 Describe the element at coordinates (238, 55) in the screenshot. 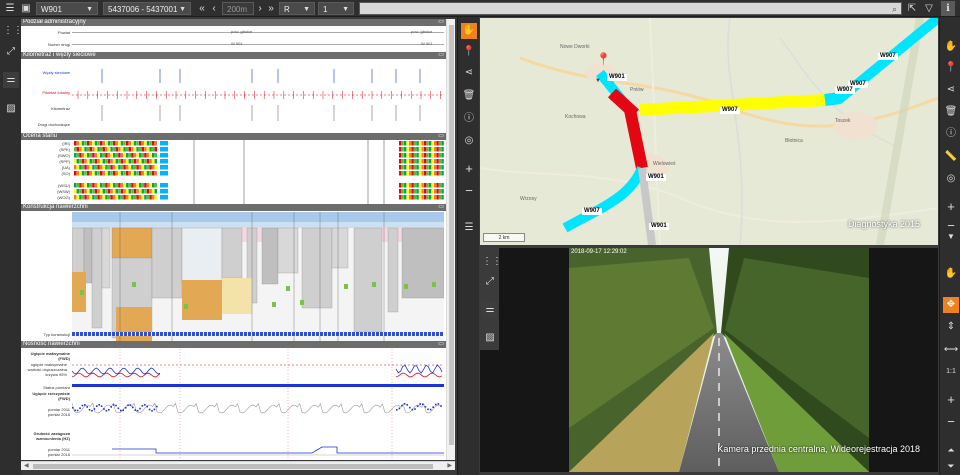

I see `section-header-km: Kilometraż i węzły sieciowe ▭ ☰` at that location.